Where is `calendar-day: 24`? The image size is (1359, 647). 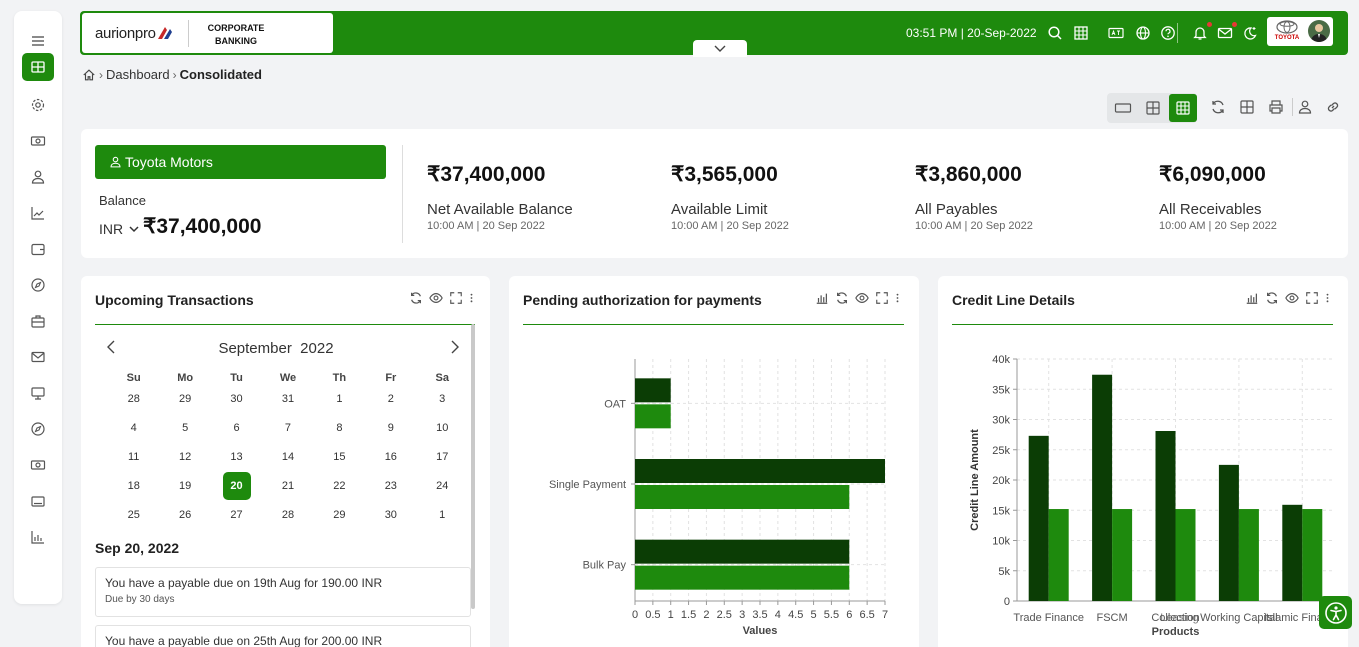
calendar-day: 24 is located at coordinates (442, 486).